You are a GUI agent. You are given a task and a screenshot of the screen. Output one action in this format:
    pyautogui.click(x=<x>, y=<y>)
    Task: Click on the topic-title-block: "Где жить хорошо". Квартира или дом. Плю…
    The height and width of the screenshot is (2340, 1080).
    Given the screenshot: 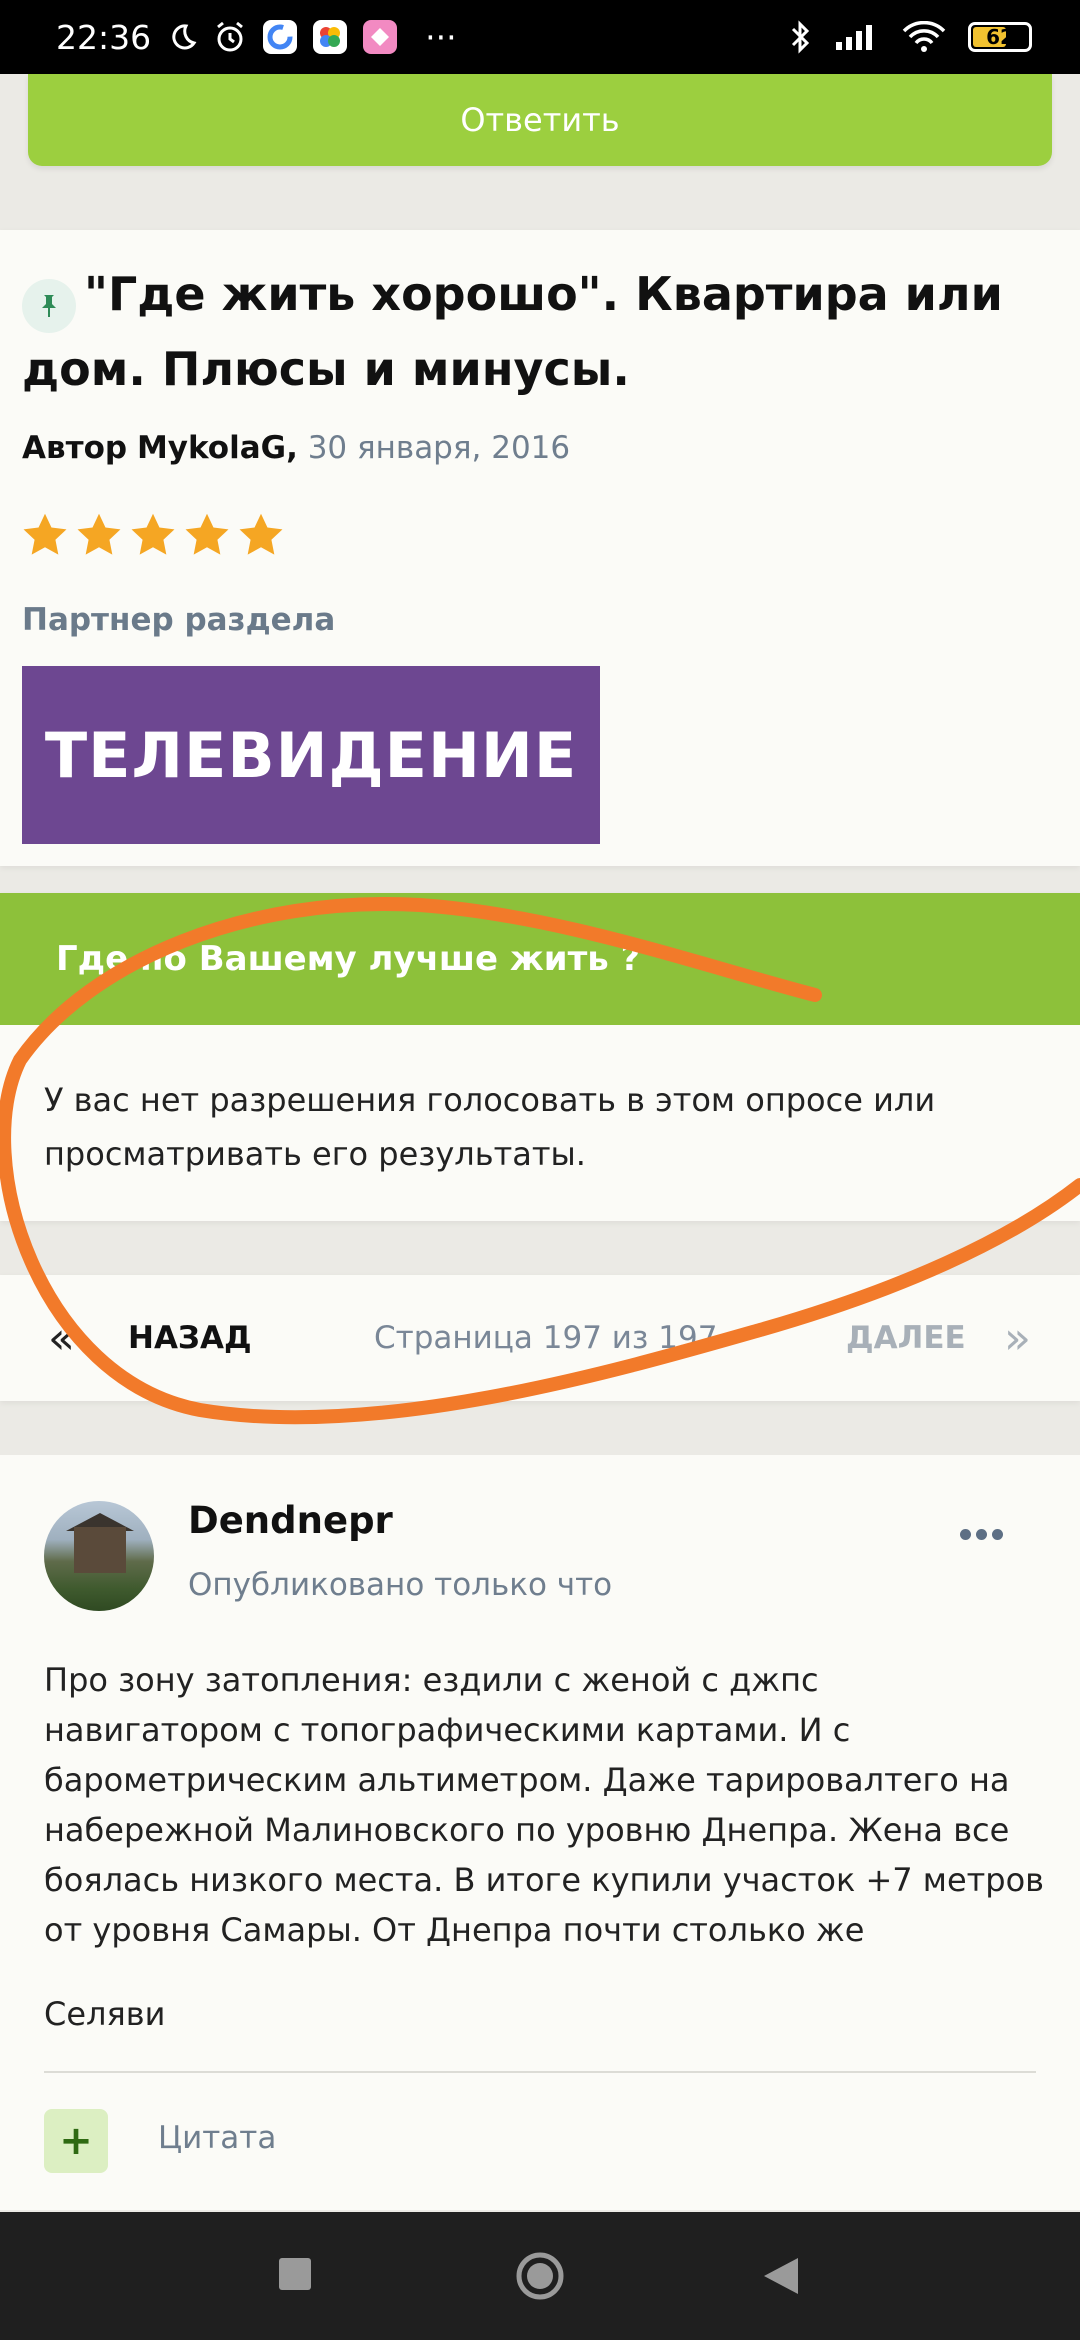 What is the action you would take?
    pyautogui.click(x=542, y=331)
    